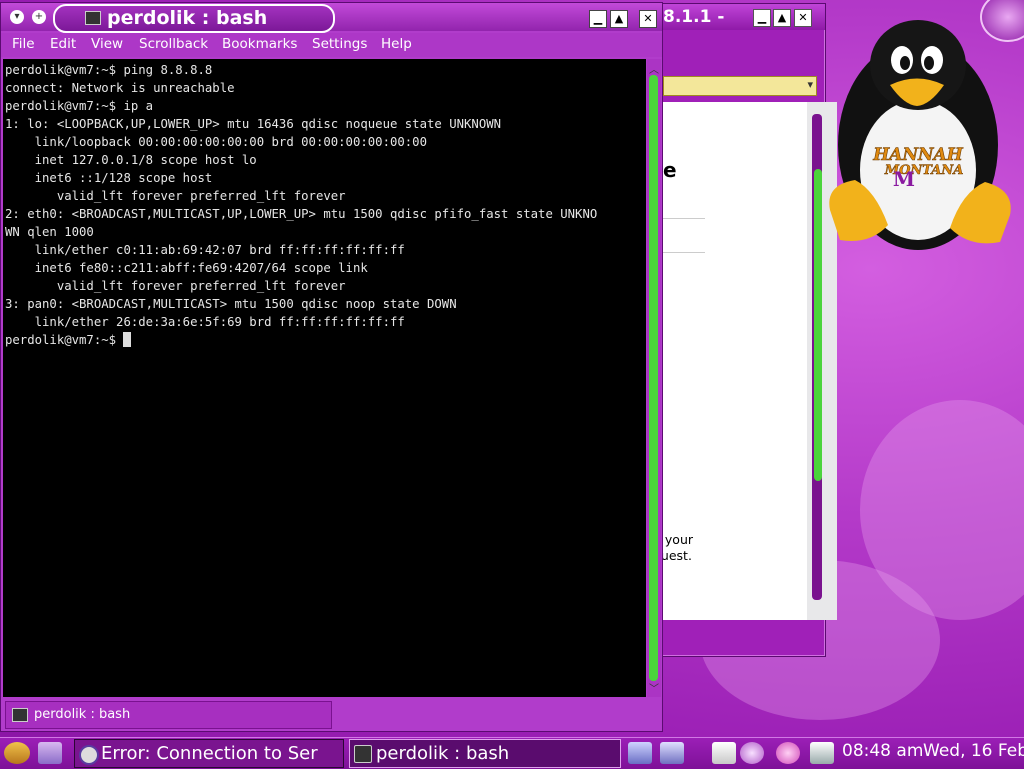  What do you see at coordinates (443, 753) in the screenshot?
I see `task-label: perdolik : bash` at bounding box center [443, 753].